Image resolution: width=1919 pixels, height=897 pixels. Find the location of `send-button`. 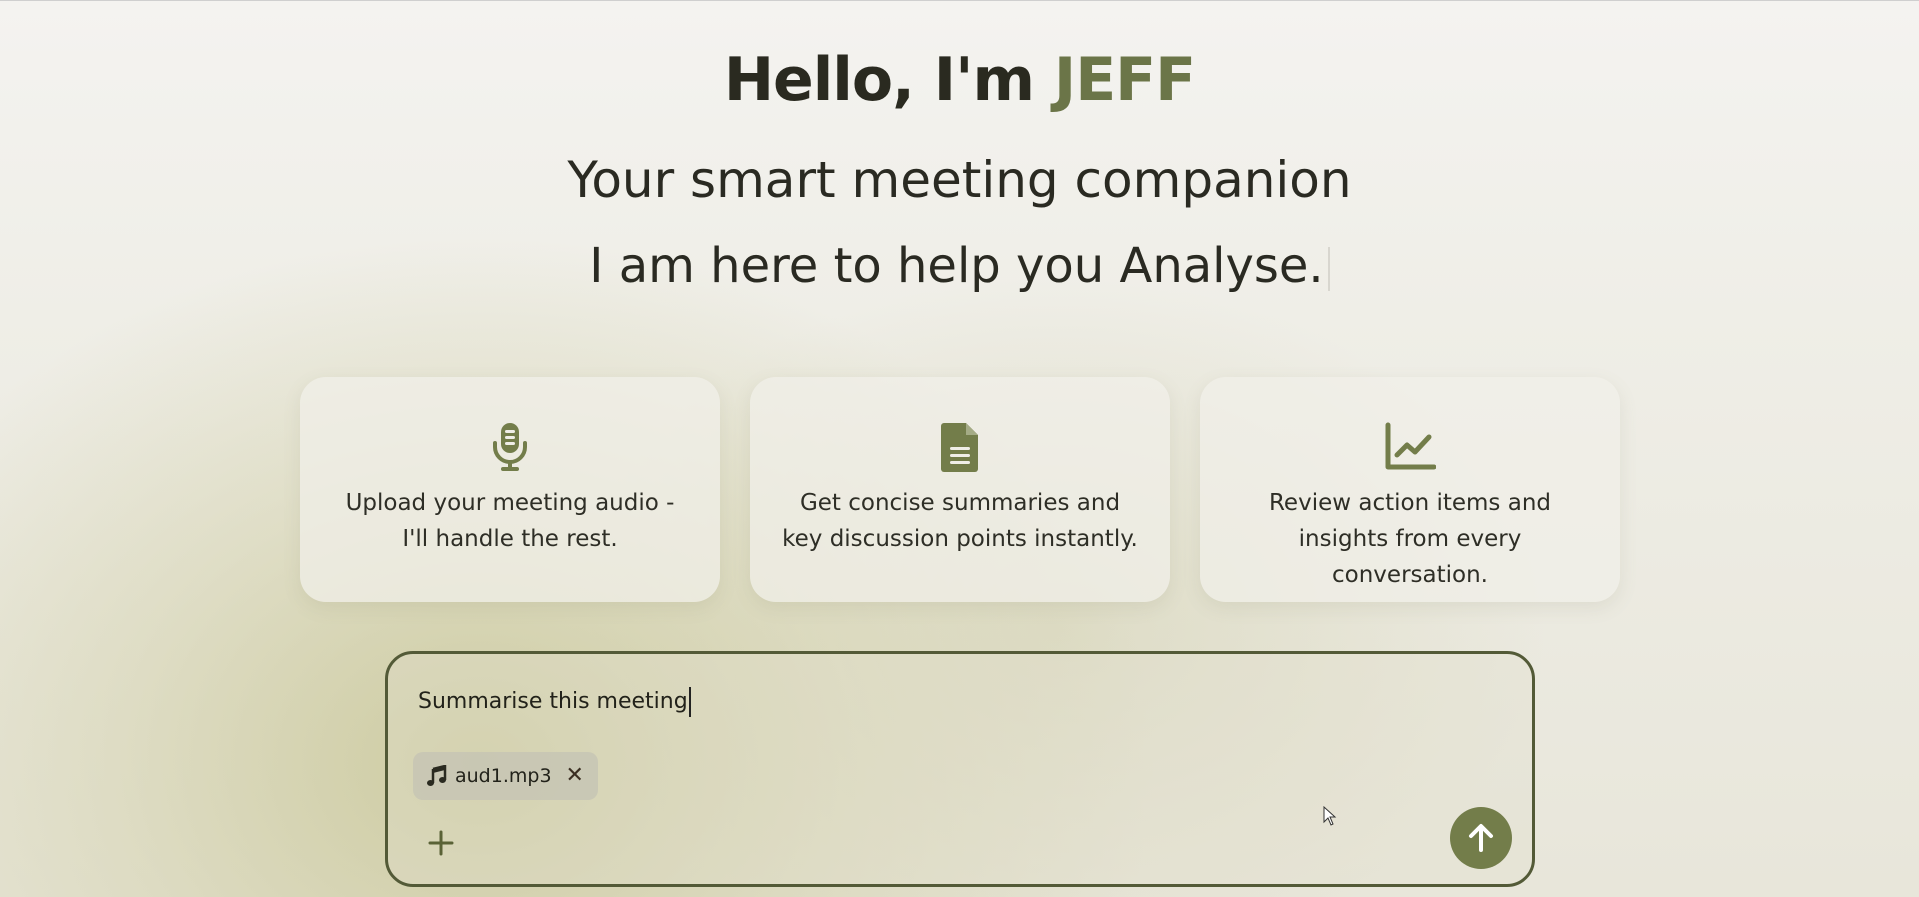

send-button is located at coordinates (1481, 838).